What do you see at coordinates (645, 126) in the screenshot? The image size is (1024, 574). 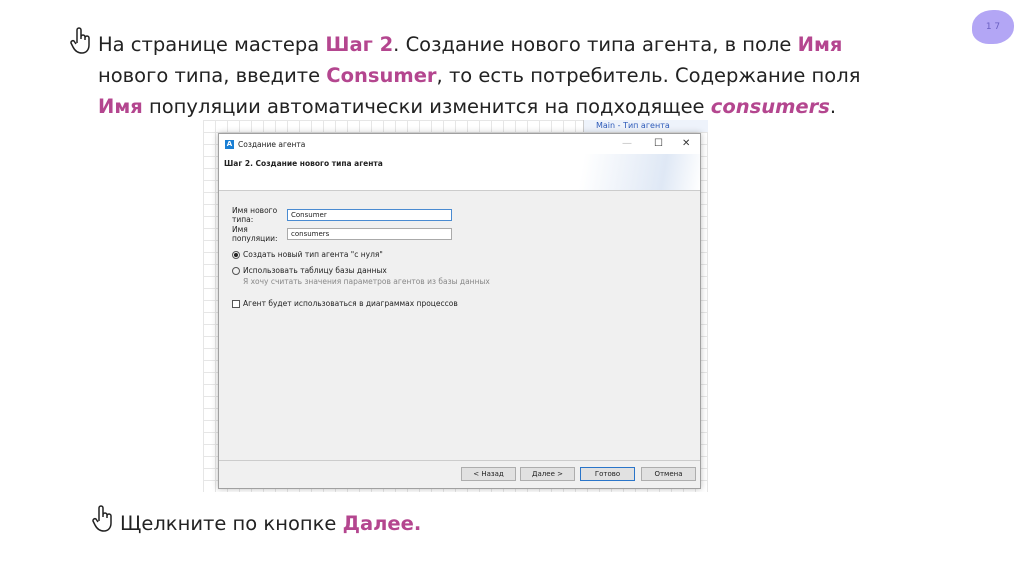 I see `background-tab: Main - Тип агента` at bounding box center [645, 126].